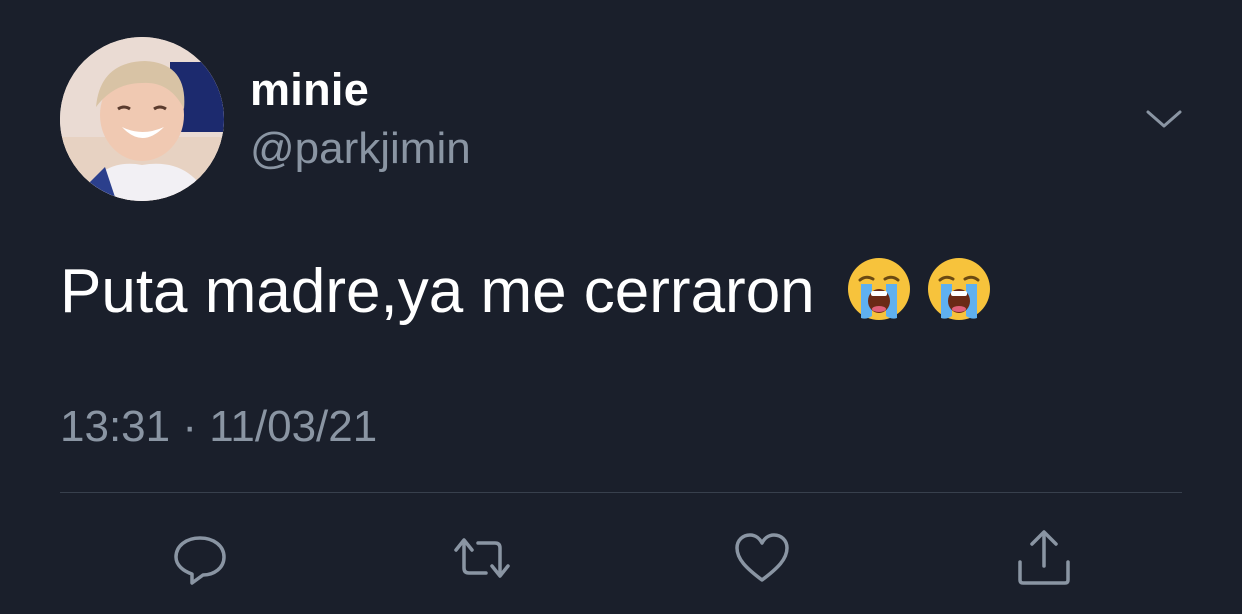  I want to click on heart-icon, so click(762, 558).